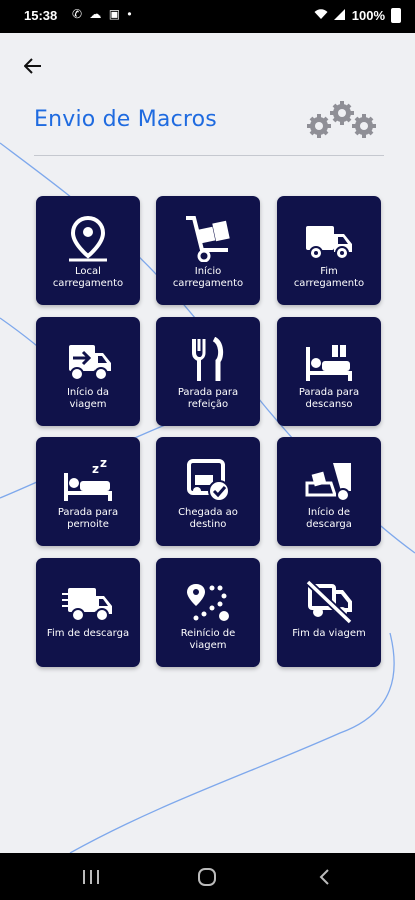 Image resolution: width=415 pixels, height=900 pixels. What do you see at coordinates (329, 398) in the screenshot?
I see `tile-label: Parada para descanso` at bounding box center [329, 398].